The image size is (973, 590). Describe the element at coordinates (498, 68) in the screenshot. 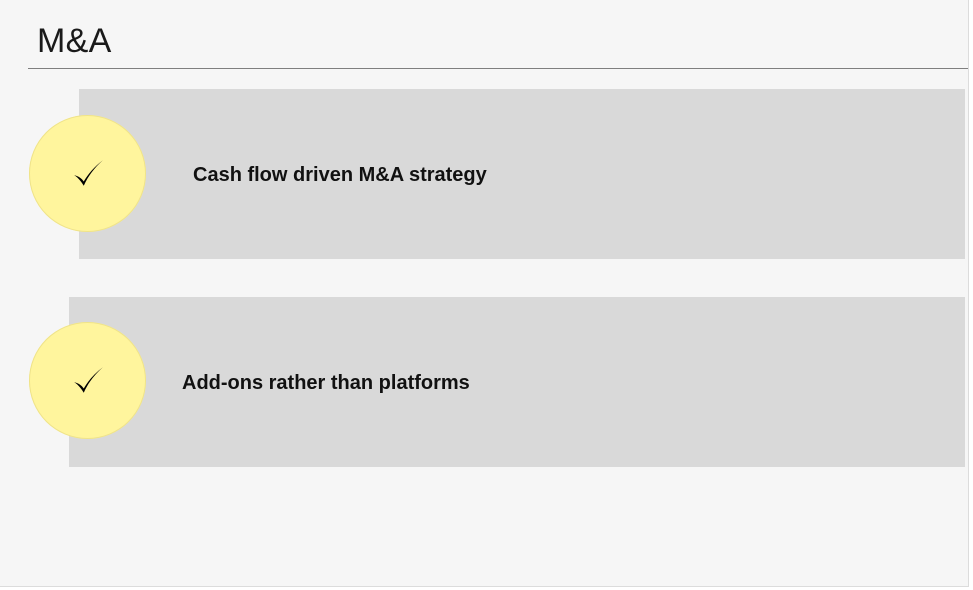

I see `title-divider` at that location.